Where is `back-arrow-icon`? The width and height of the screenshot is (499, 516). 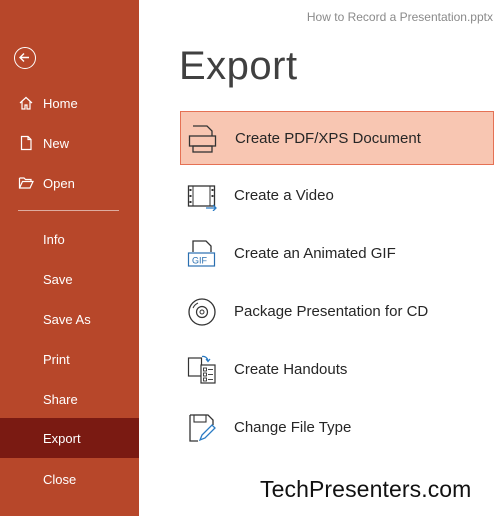
back-arrow-icon is located at coordinates (25, 58).